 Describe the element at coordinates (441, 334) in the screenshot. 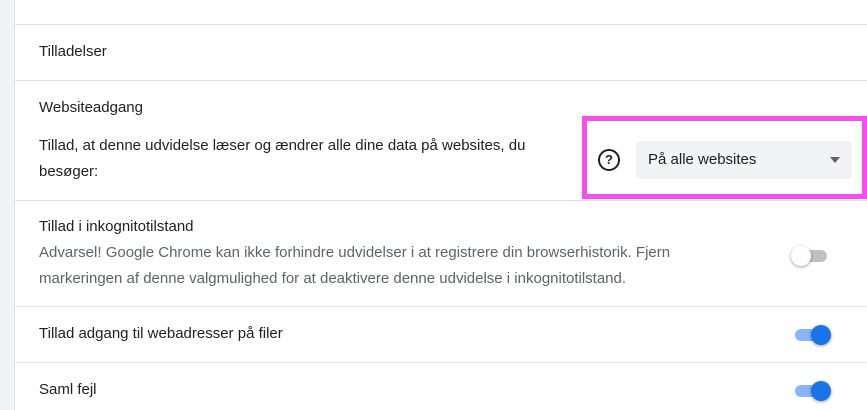

I see `file-urls-row: Tillad adgang til webadresser på filer` at that location.